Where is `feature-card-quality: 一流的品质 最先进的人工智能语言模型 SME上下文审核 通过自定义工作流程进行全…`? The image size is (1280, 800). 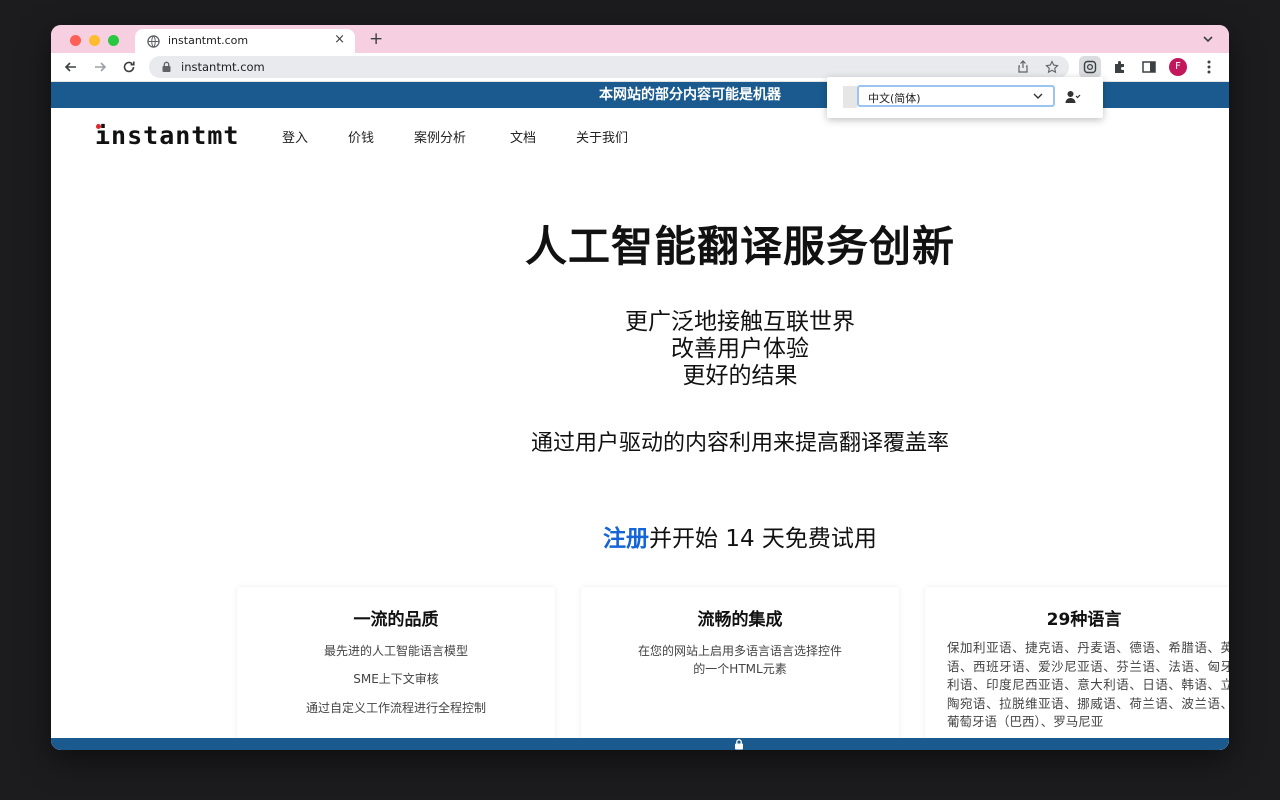
feature-card-quality: 一流的品质 最先进的人工智能语言模型 SME上下文审核 通过自定义工作流程进行全… is located at coordinates (396, 668).